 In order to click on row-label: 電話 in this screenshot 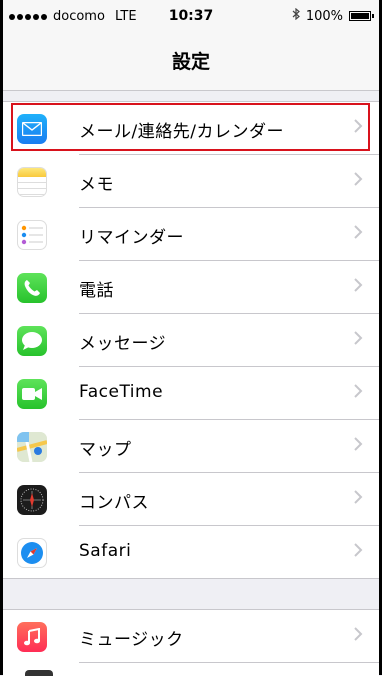, I will do `click(96, 291)`.